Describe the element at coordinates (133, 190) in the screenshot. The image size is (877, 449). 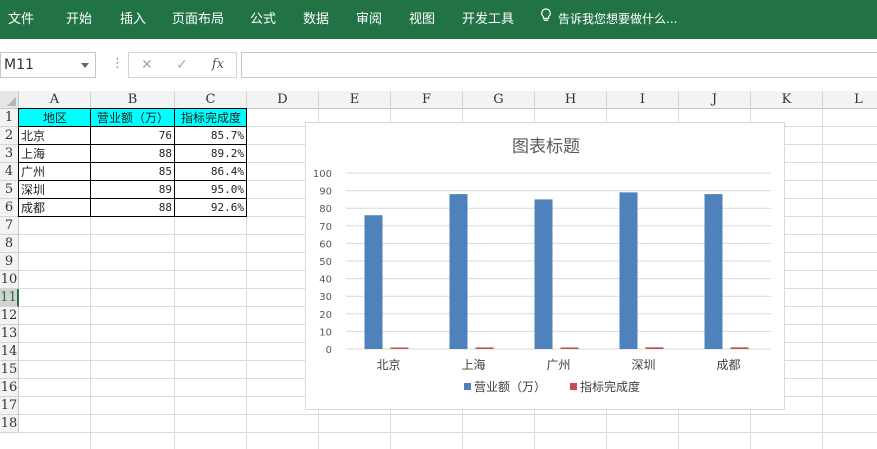
I see `table-cell: 89` at that location.